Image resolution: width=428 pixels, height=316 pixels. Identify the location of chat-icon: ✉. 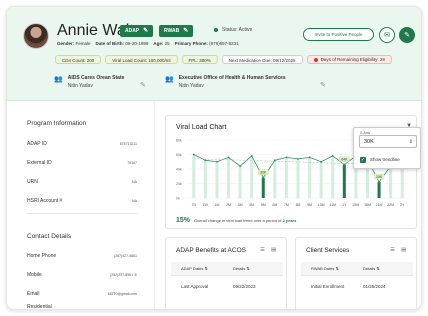
(387, 35).